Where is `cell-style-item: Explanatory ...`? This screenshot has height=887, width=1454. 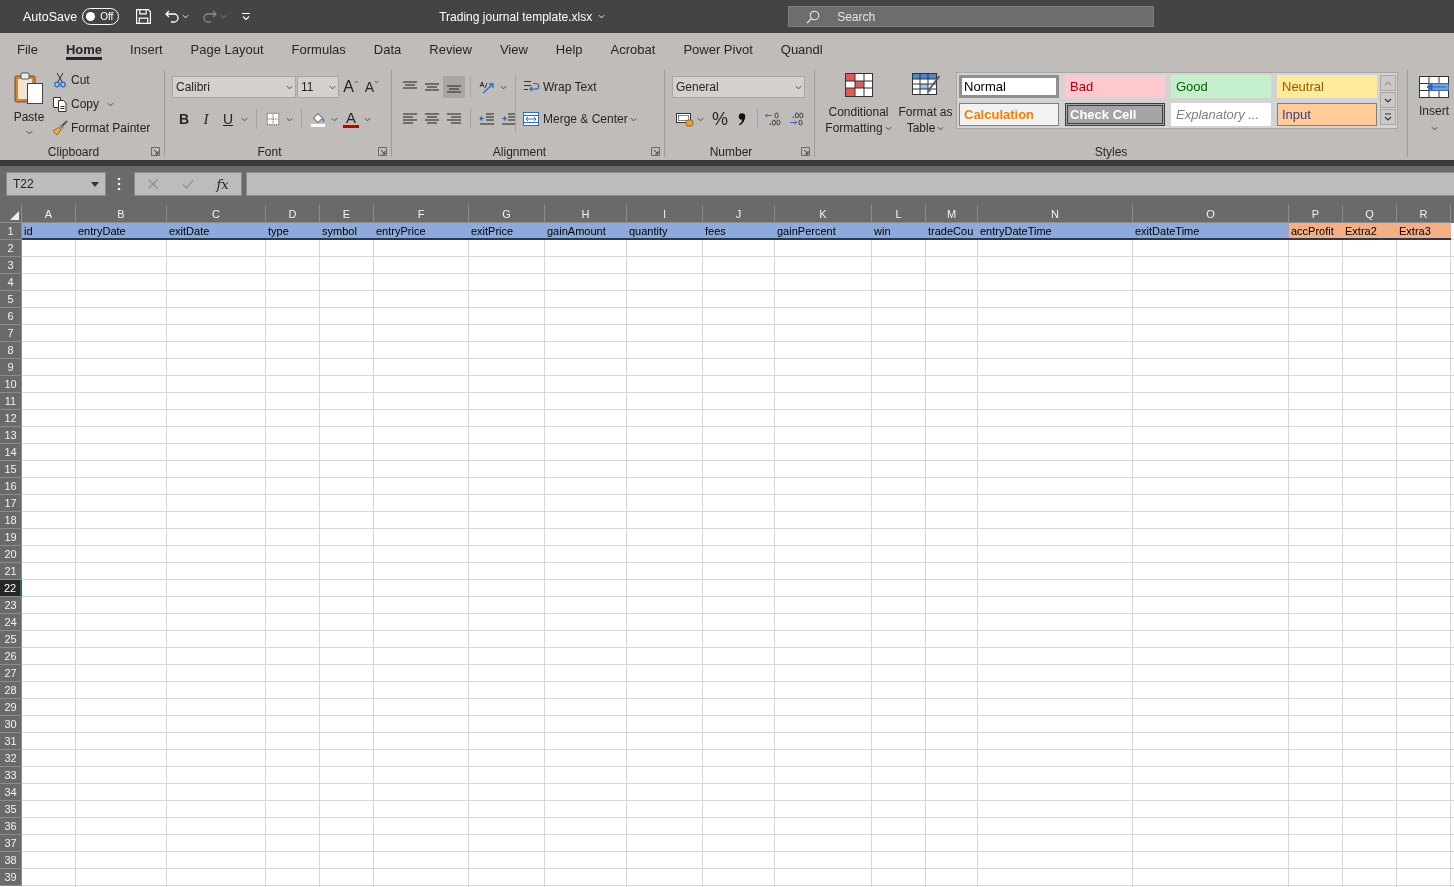 cell-style-item: Explanatory ... is located at coordinates (1221, 114).